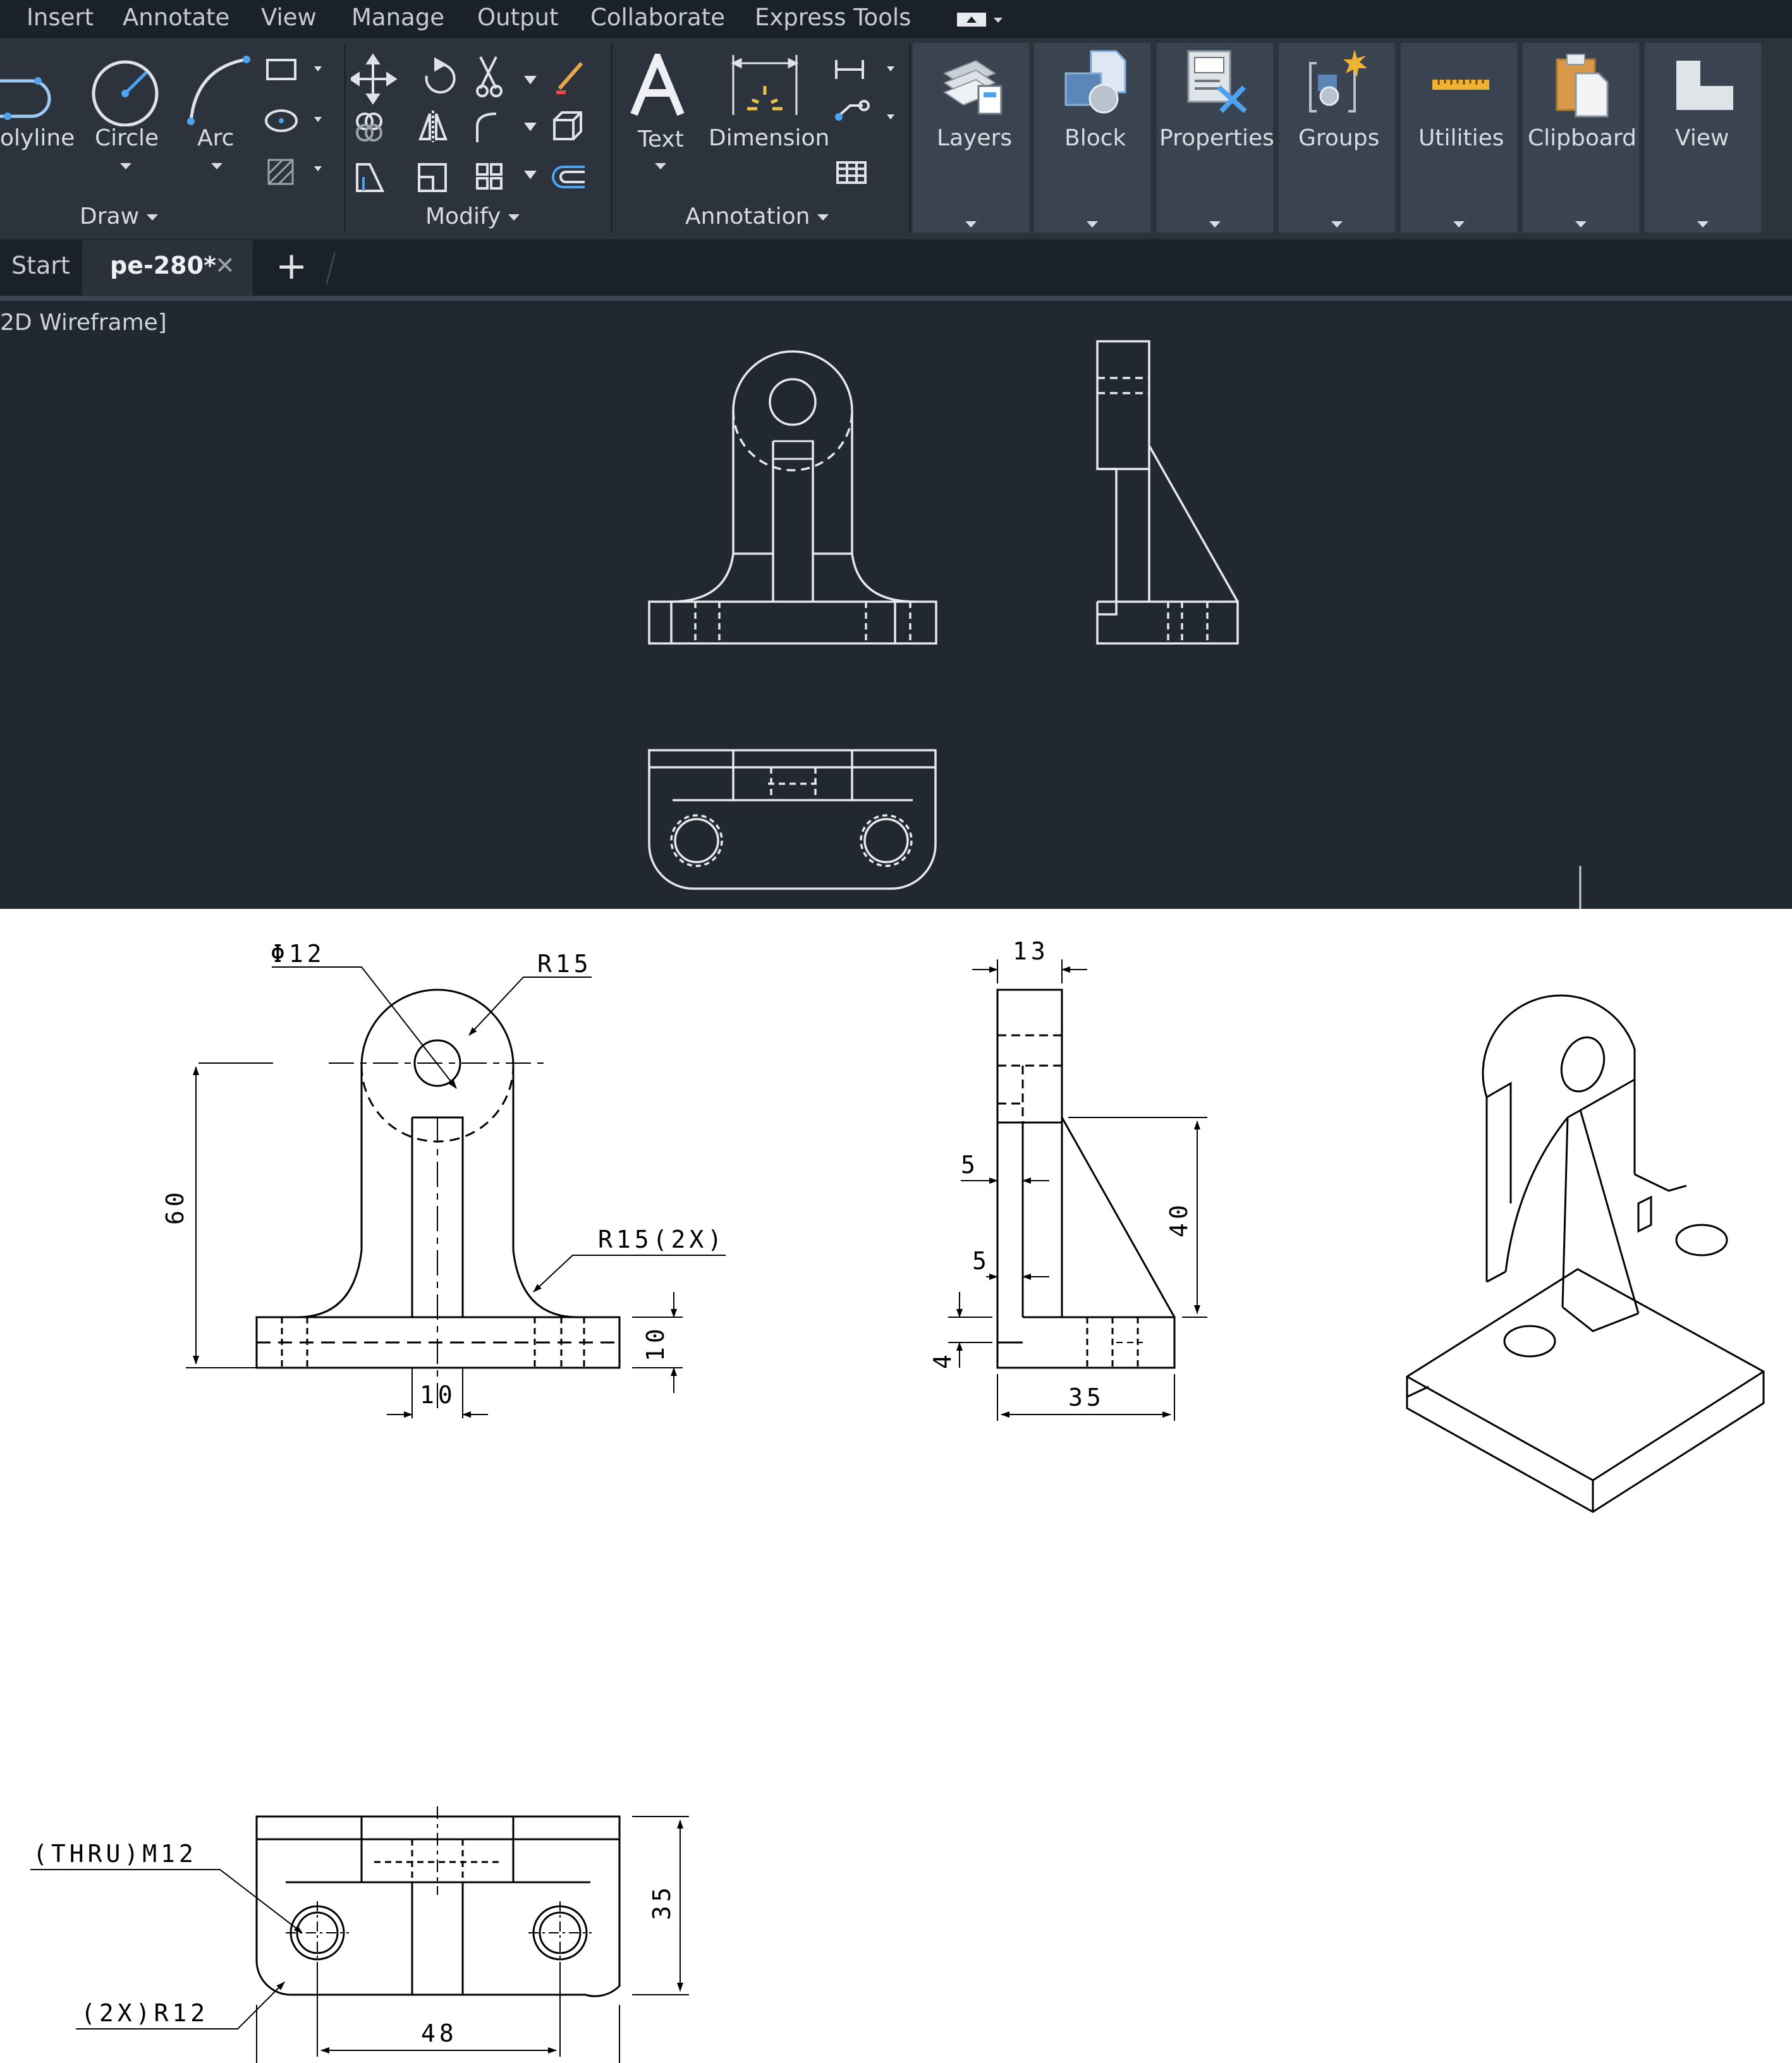 This screenshot has width=1792, height=2063. I want to click on groups-icon, so click(1338, 81).